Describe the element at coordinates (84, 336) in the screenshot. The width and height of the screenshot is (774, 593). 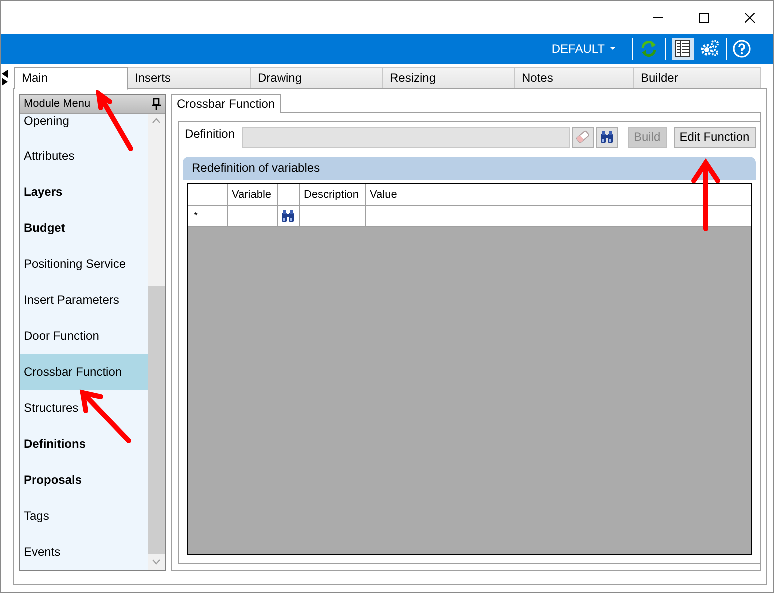
I see `menu-item: Door Function` at that location.